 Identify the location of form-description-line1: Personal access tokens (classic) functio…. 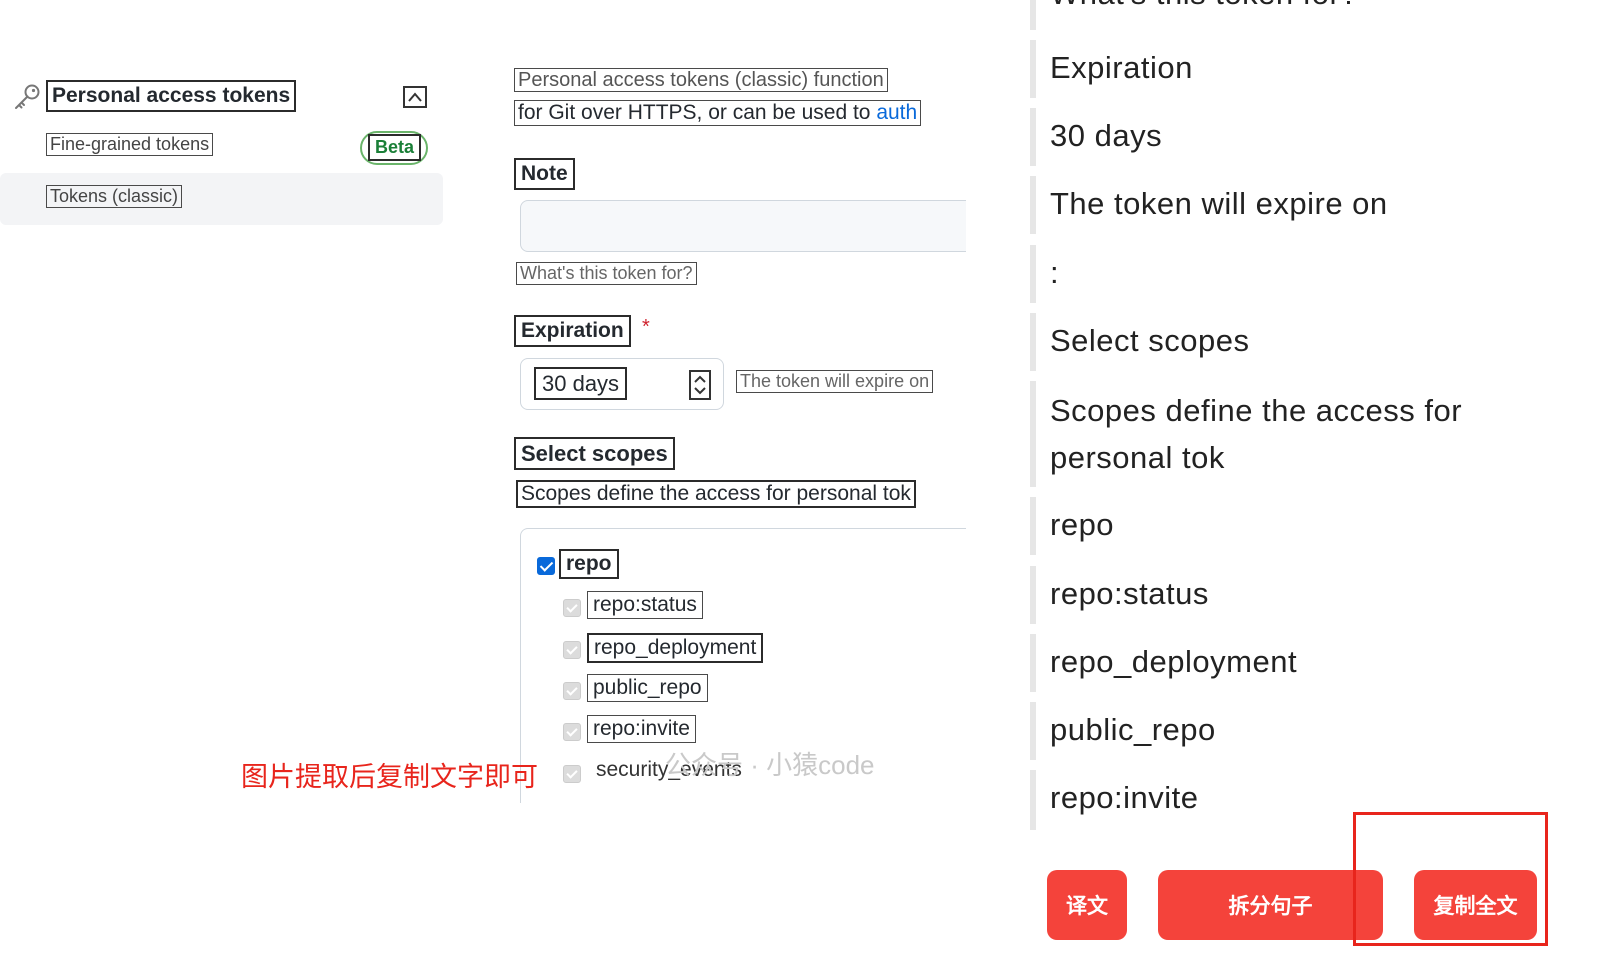
(701, 80).